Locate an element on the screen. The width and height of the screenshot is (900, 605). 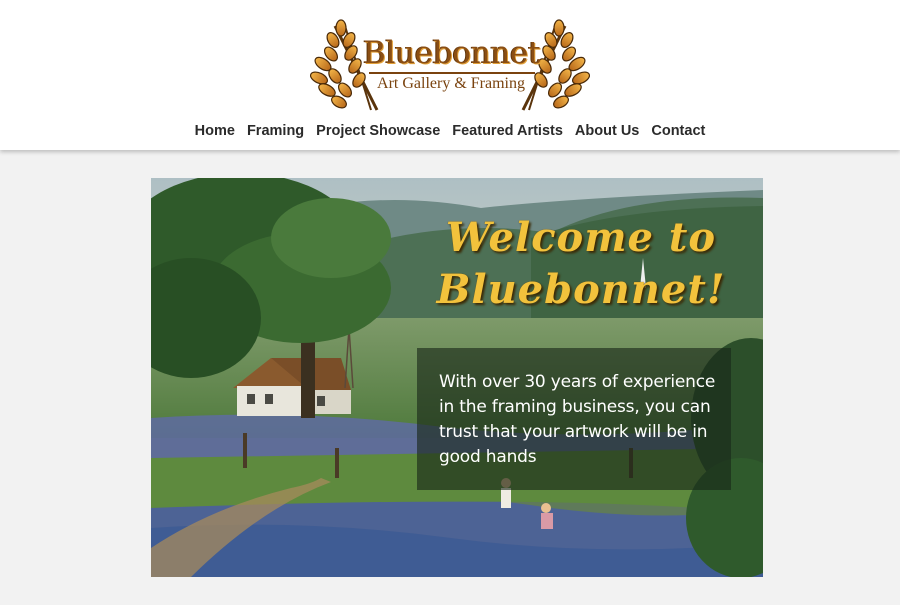
welcome-line-1: Welcome to is located at coordinates (581, 237).